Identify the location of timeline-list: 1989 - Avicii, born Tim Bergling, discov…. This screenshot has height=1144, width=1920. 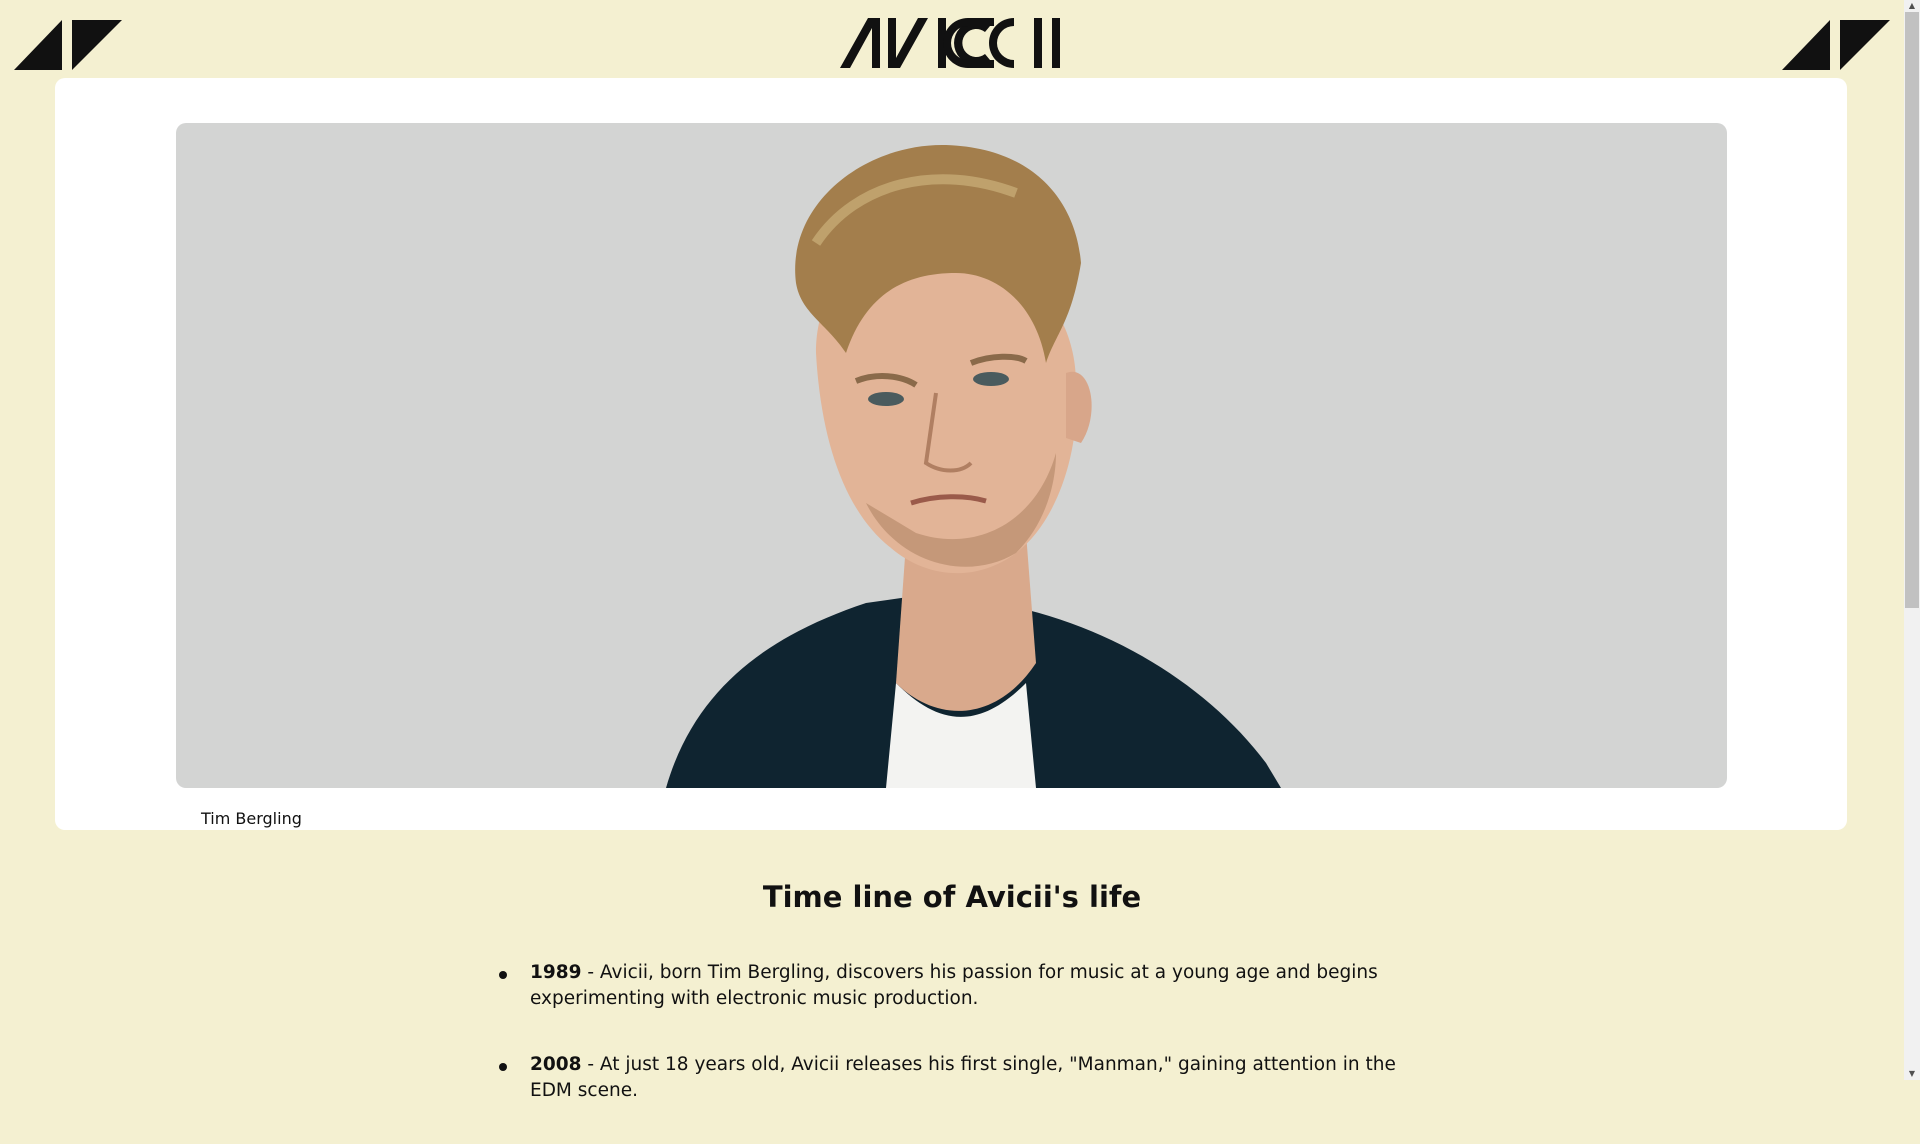
(964, 1052).